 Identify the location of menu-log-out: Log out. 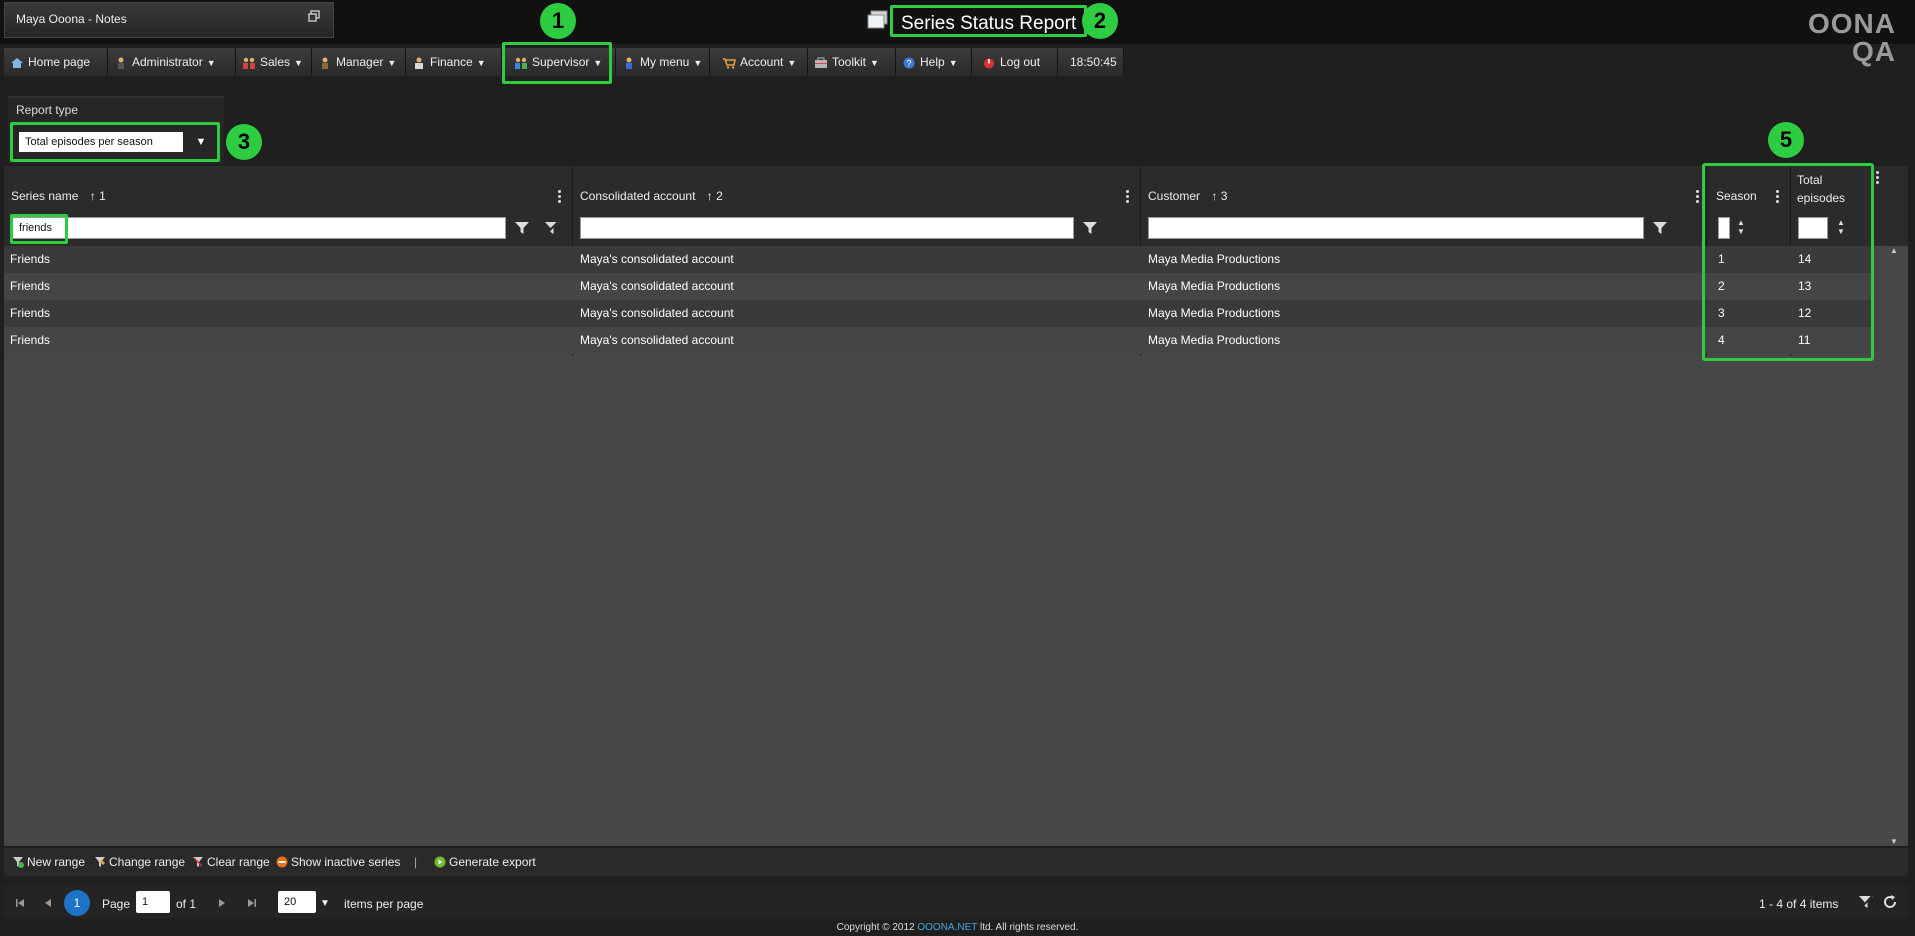
(1015, 62).